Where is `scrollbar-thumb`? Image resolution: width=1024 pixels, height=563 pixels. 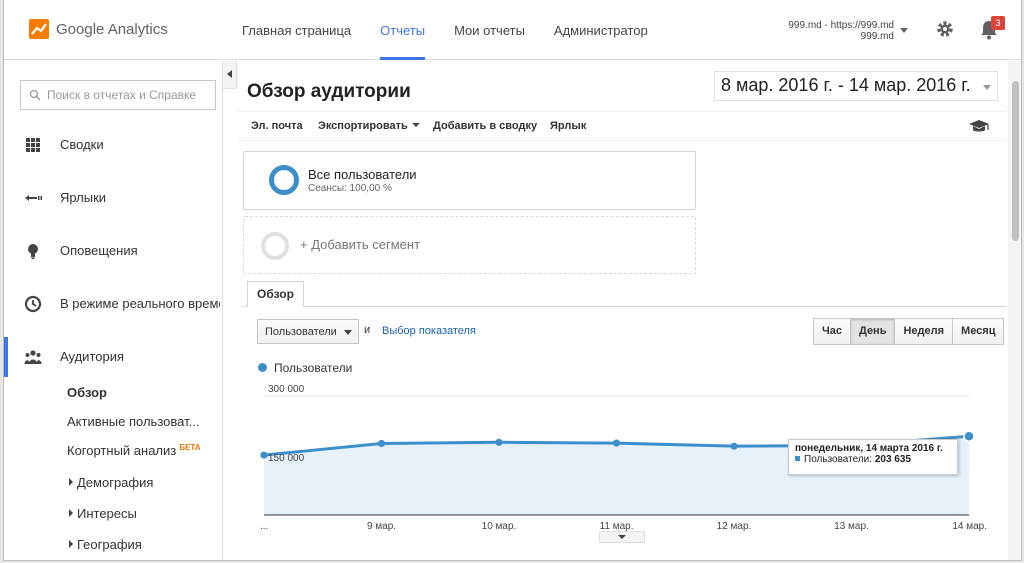
scrollbar-thumb is located at coordinates (1015, 161).